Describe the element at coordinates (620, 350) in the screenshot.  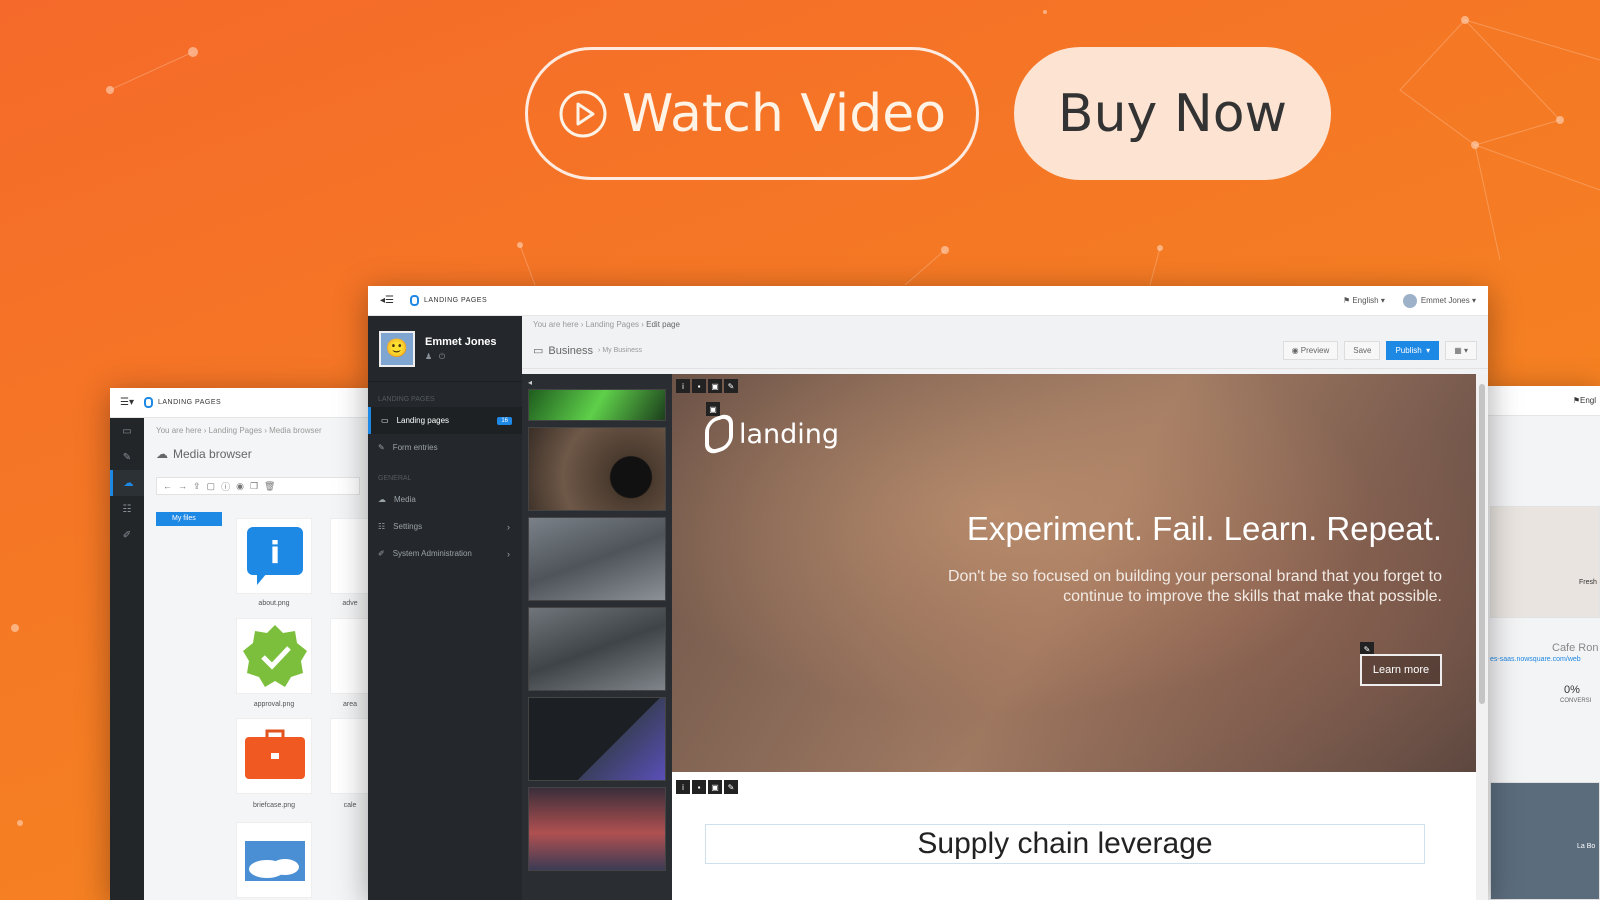
I see `page-subtitle: › My Business` at that location.